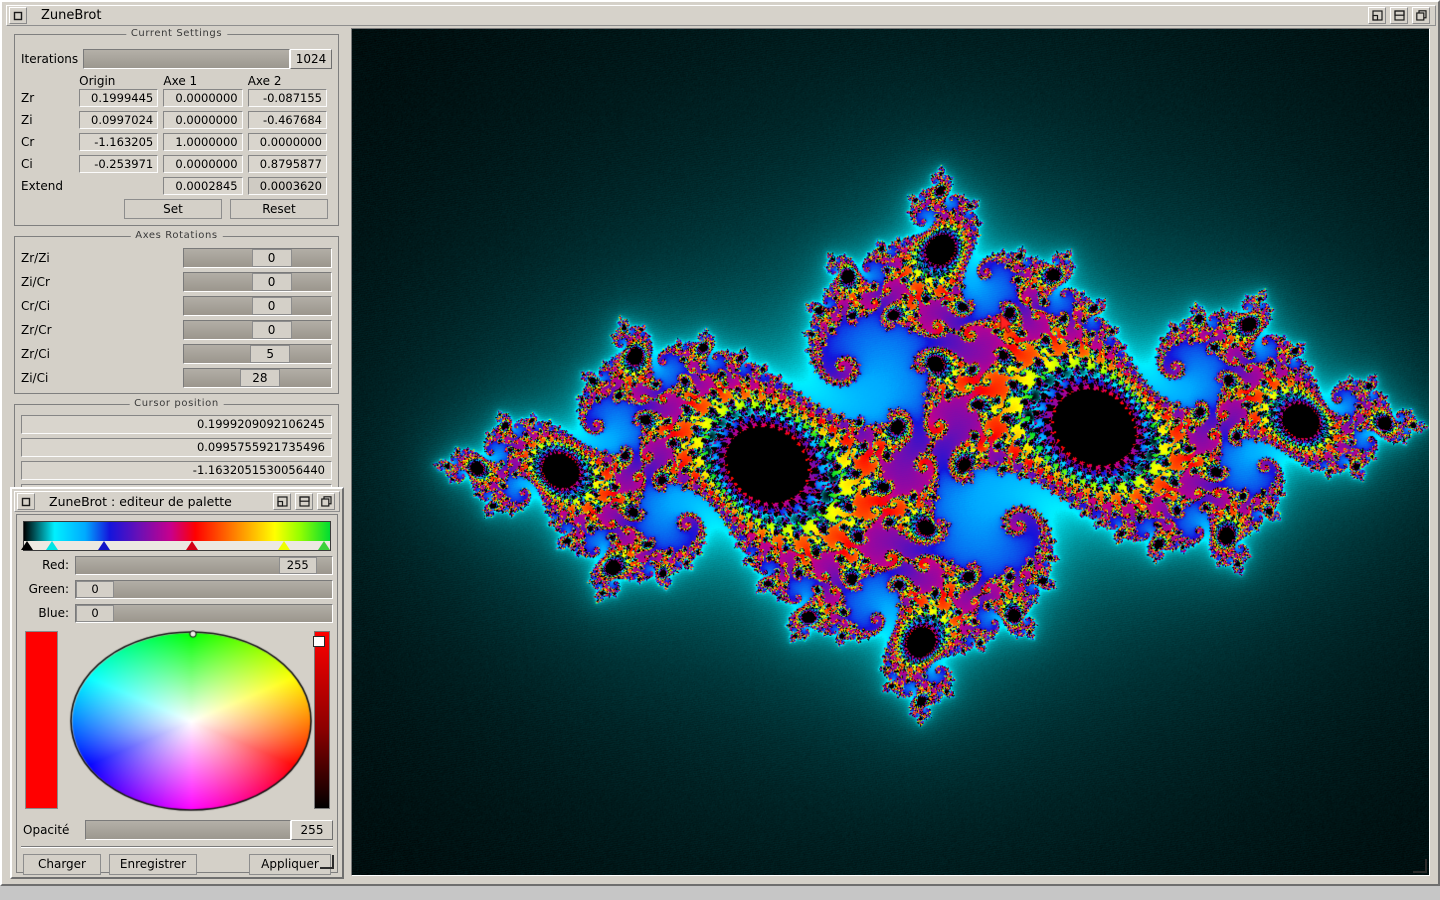  What do you see at coordinates (287, 98) in the screenshot?
I see `zr-axe2-field: -0.087155` at bounding box center [287, 98].